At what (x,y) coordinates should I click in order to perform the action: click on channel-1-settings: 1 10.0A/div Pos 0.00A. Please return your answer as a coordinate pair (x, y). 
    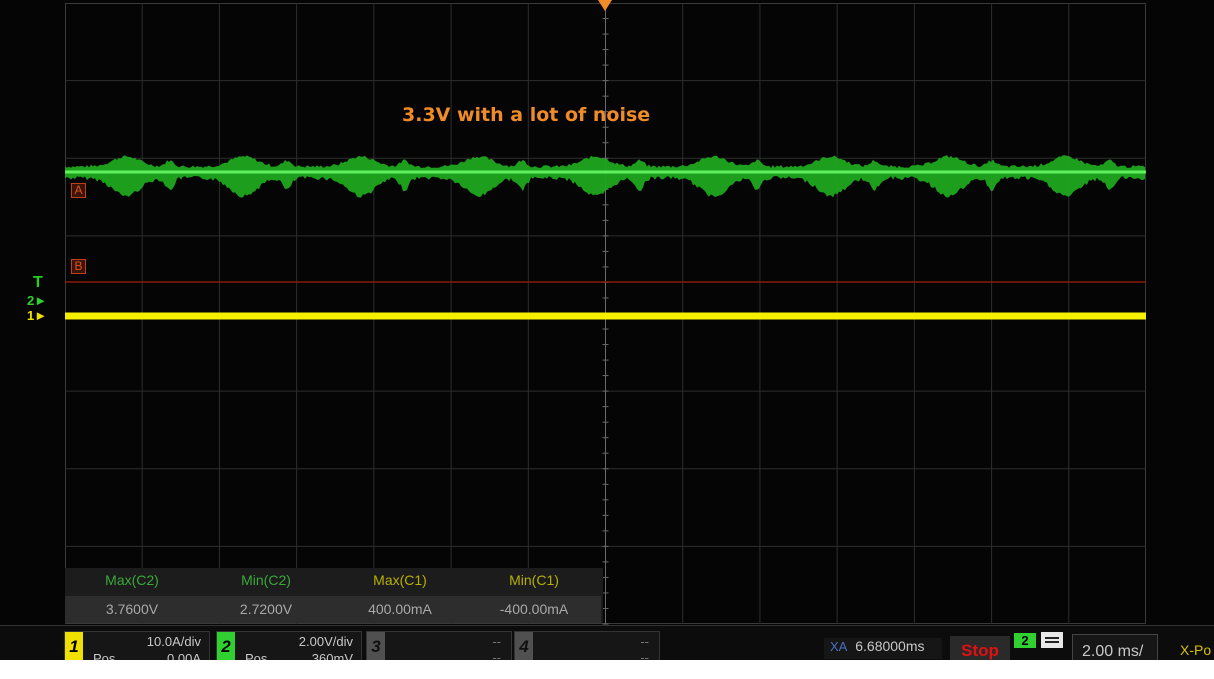
    Looking at the image, I should click on (137, 645).